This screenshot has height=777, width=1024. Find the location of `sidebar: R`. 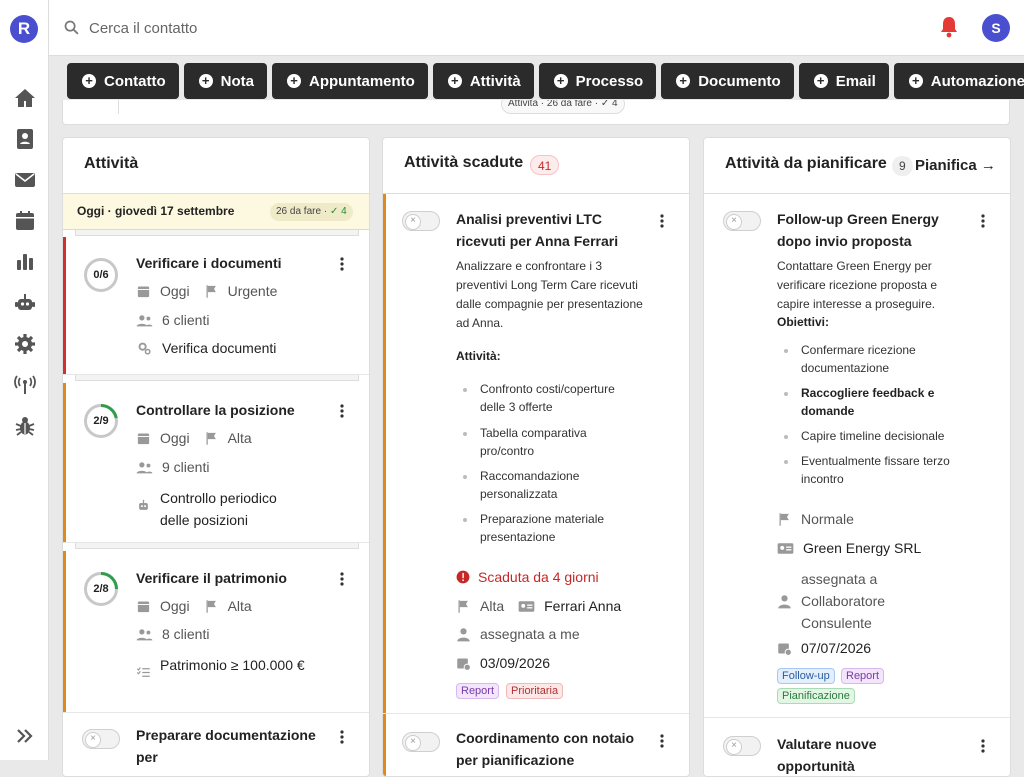

sidebar: R is located at coordinates (24, 380).